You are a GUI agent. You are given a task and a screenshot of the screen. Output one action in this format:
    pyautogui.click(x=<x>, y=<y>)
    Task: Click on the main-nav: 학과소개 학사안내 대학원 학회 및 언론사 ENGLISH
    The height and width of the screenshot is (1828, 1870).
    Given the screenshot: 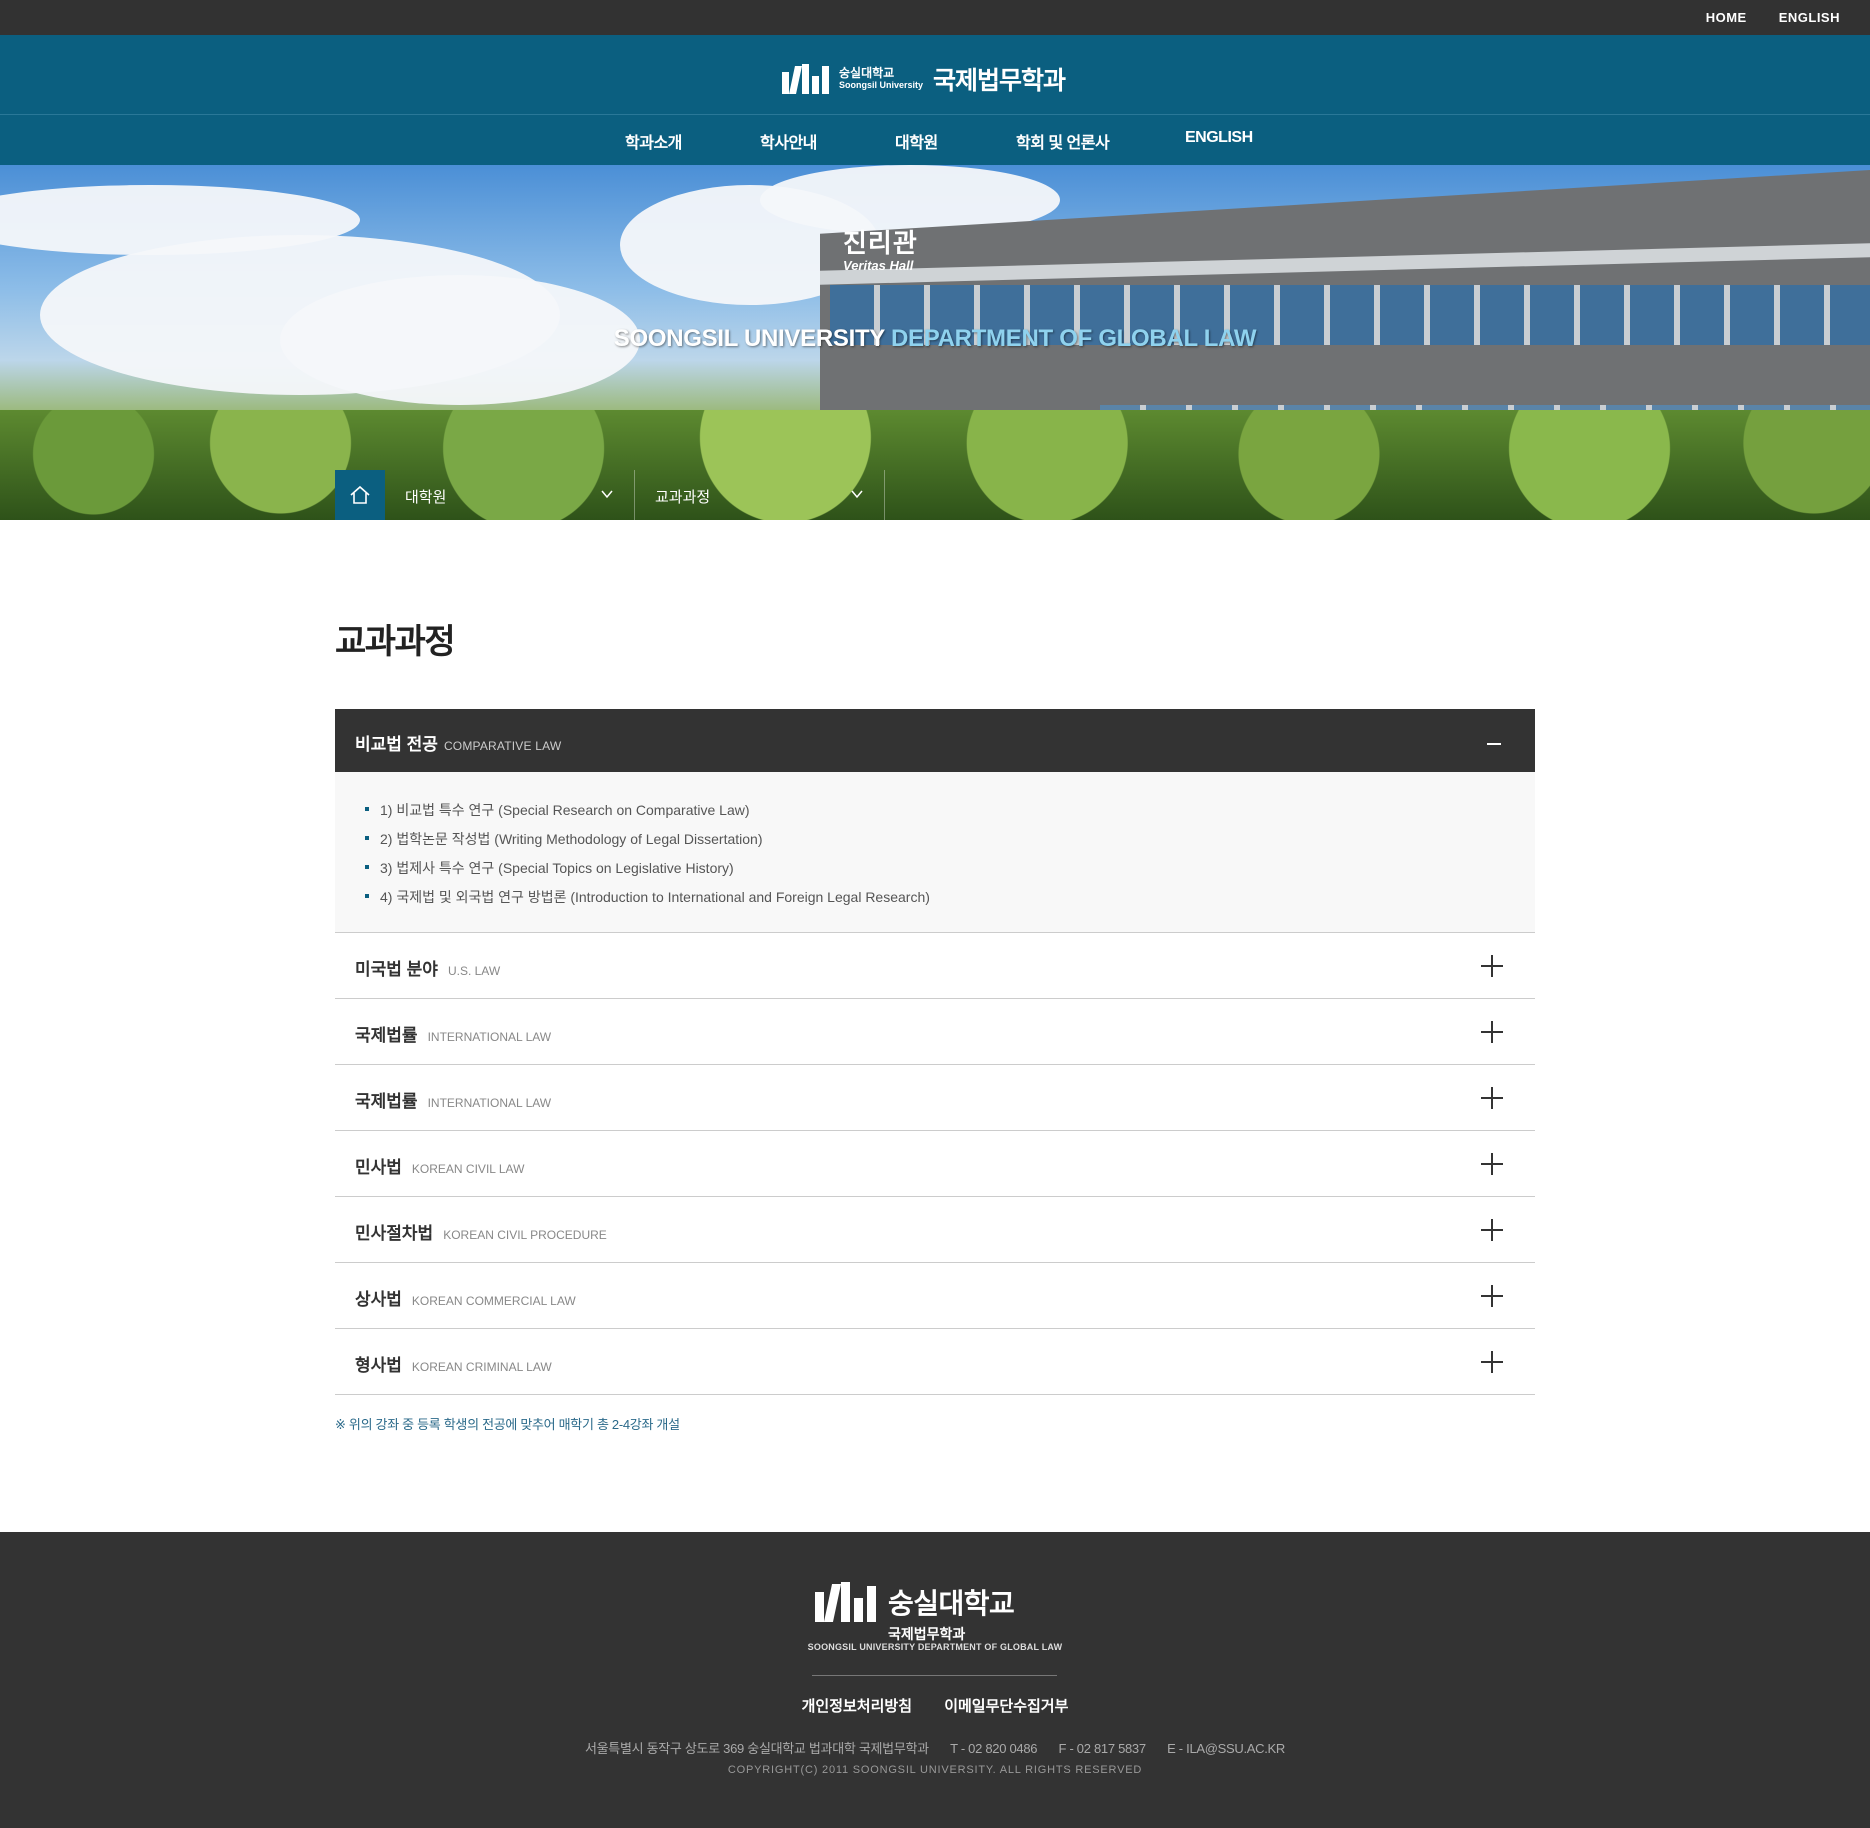 What is the action you would take?
    pyautogui.click(x=935, y=140)
    